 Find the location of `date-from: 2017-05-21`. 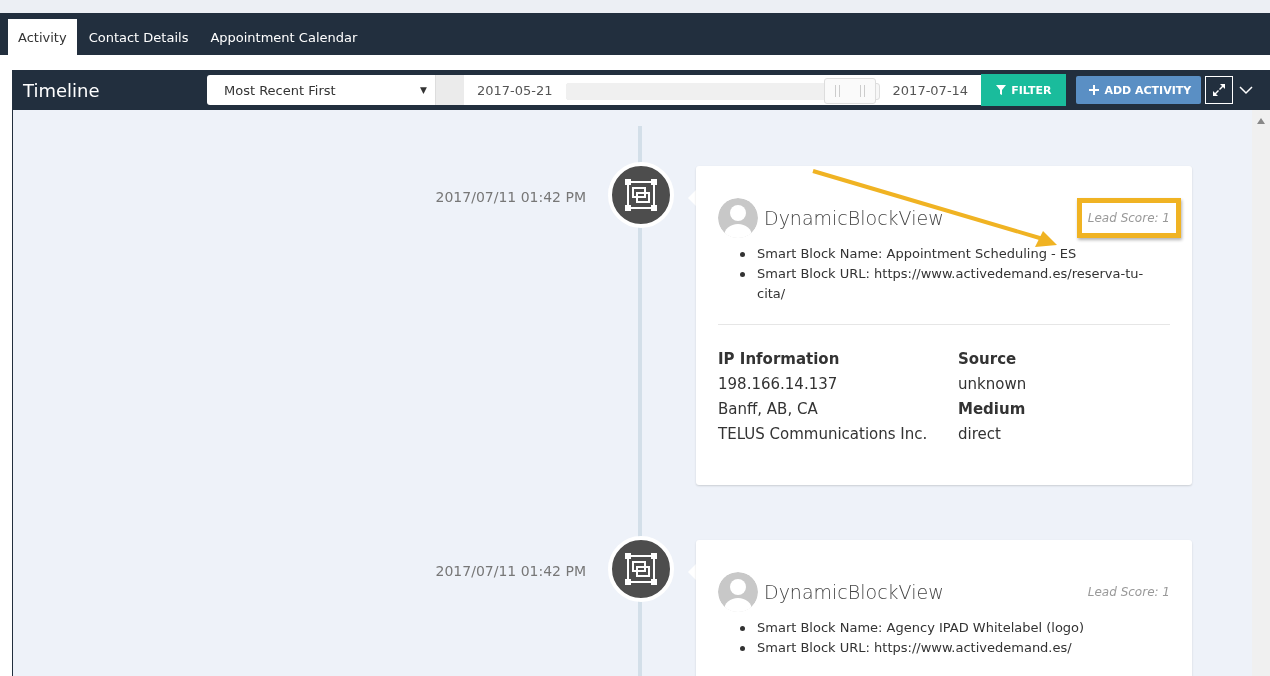

date-from: 2017-05-21 is located at coordinates (515, 90).